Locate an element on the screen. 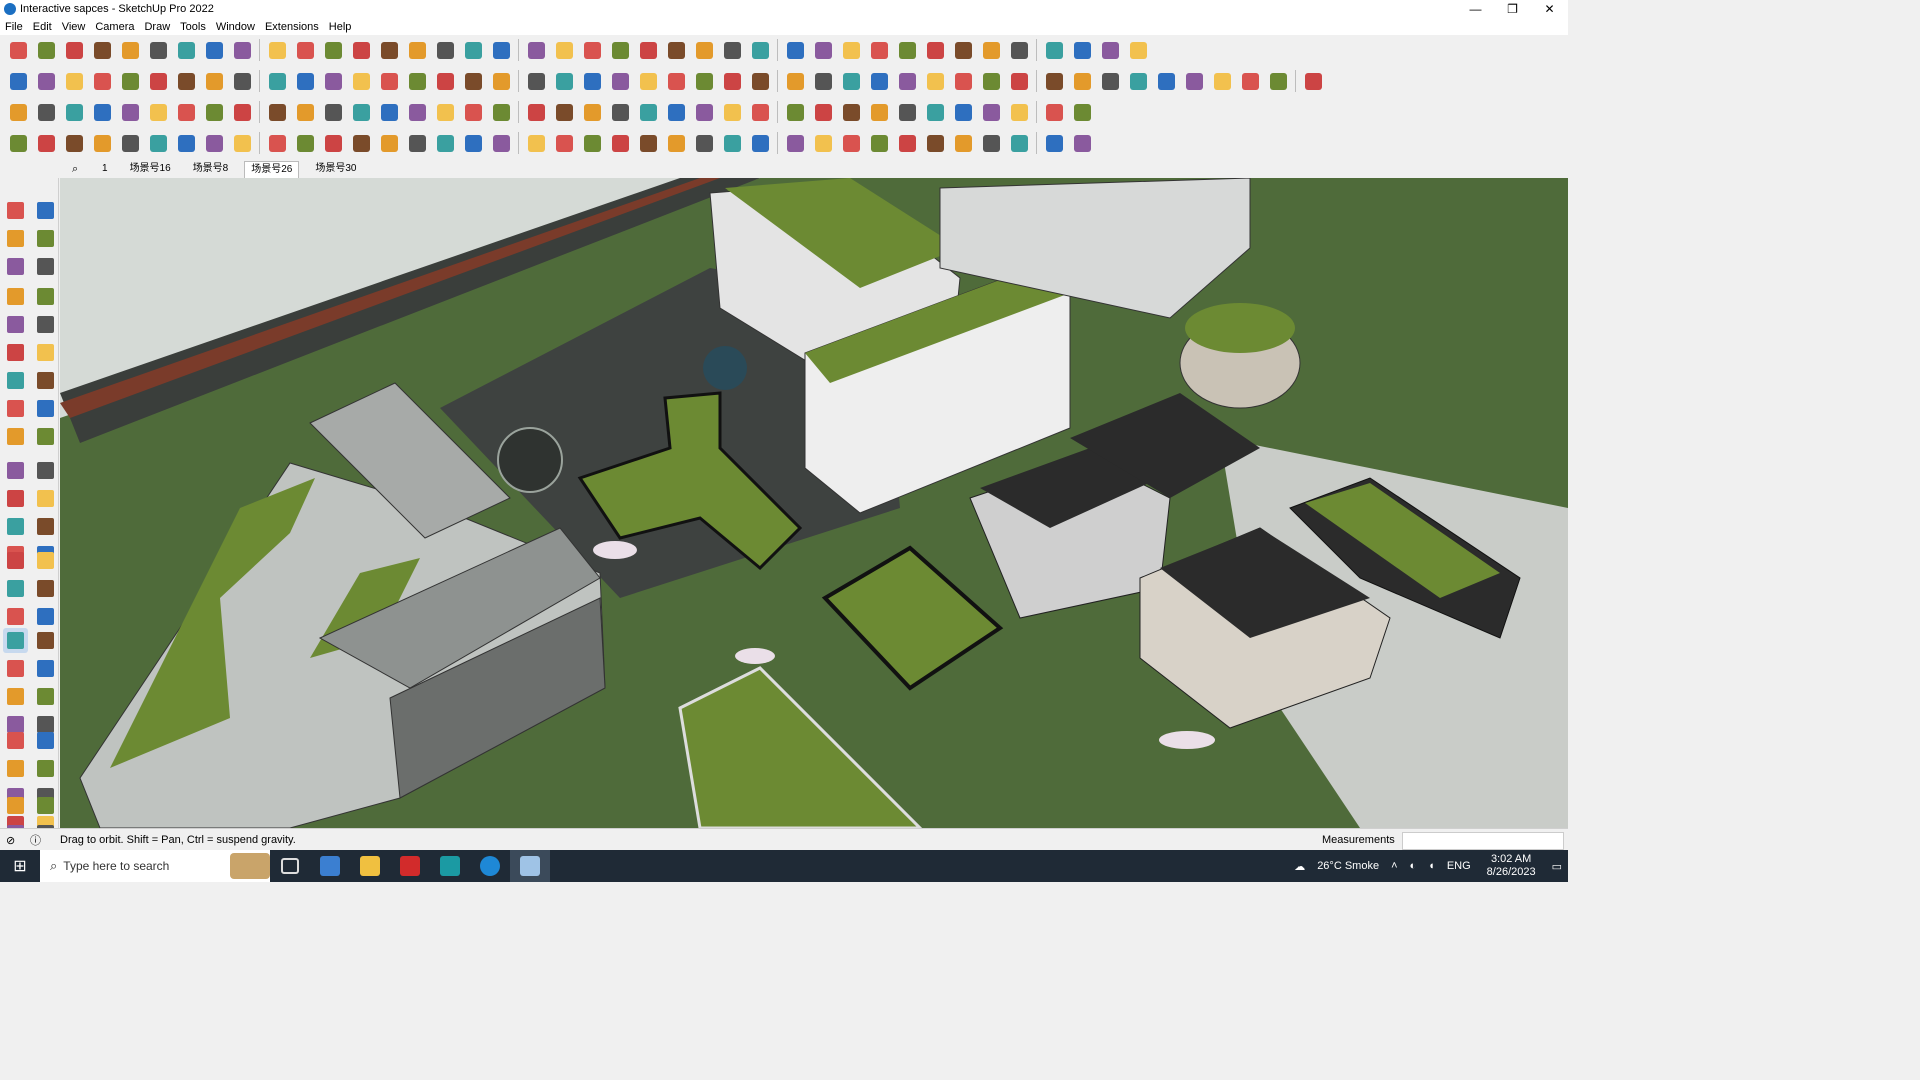  menu-file: File is located at coordinates (14, 27).